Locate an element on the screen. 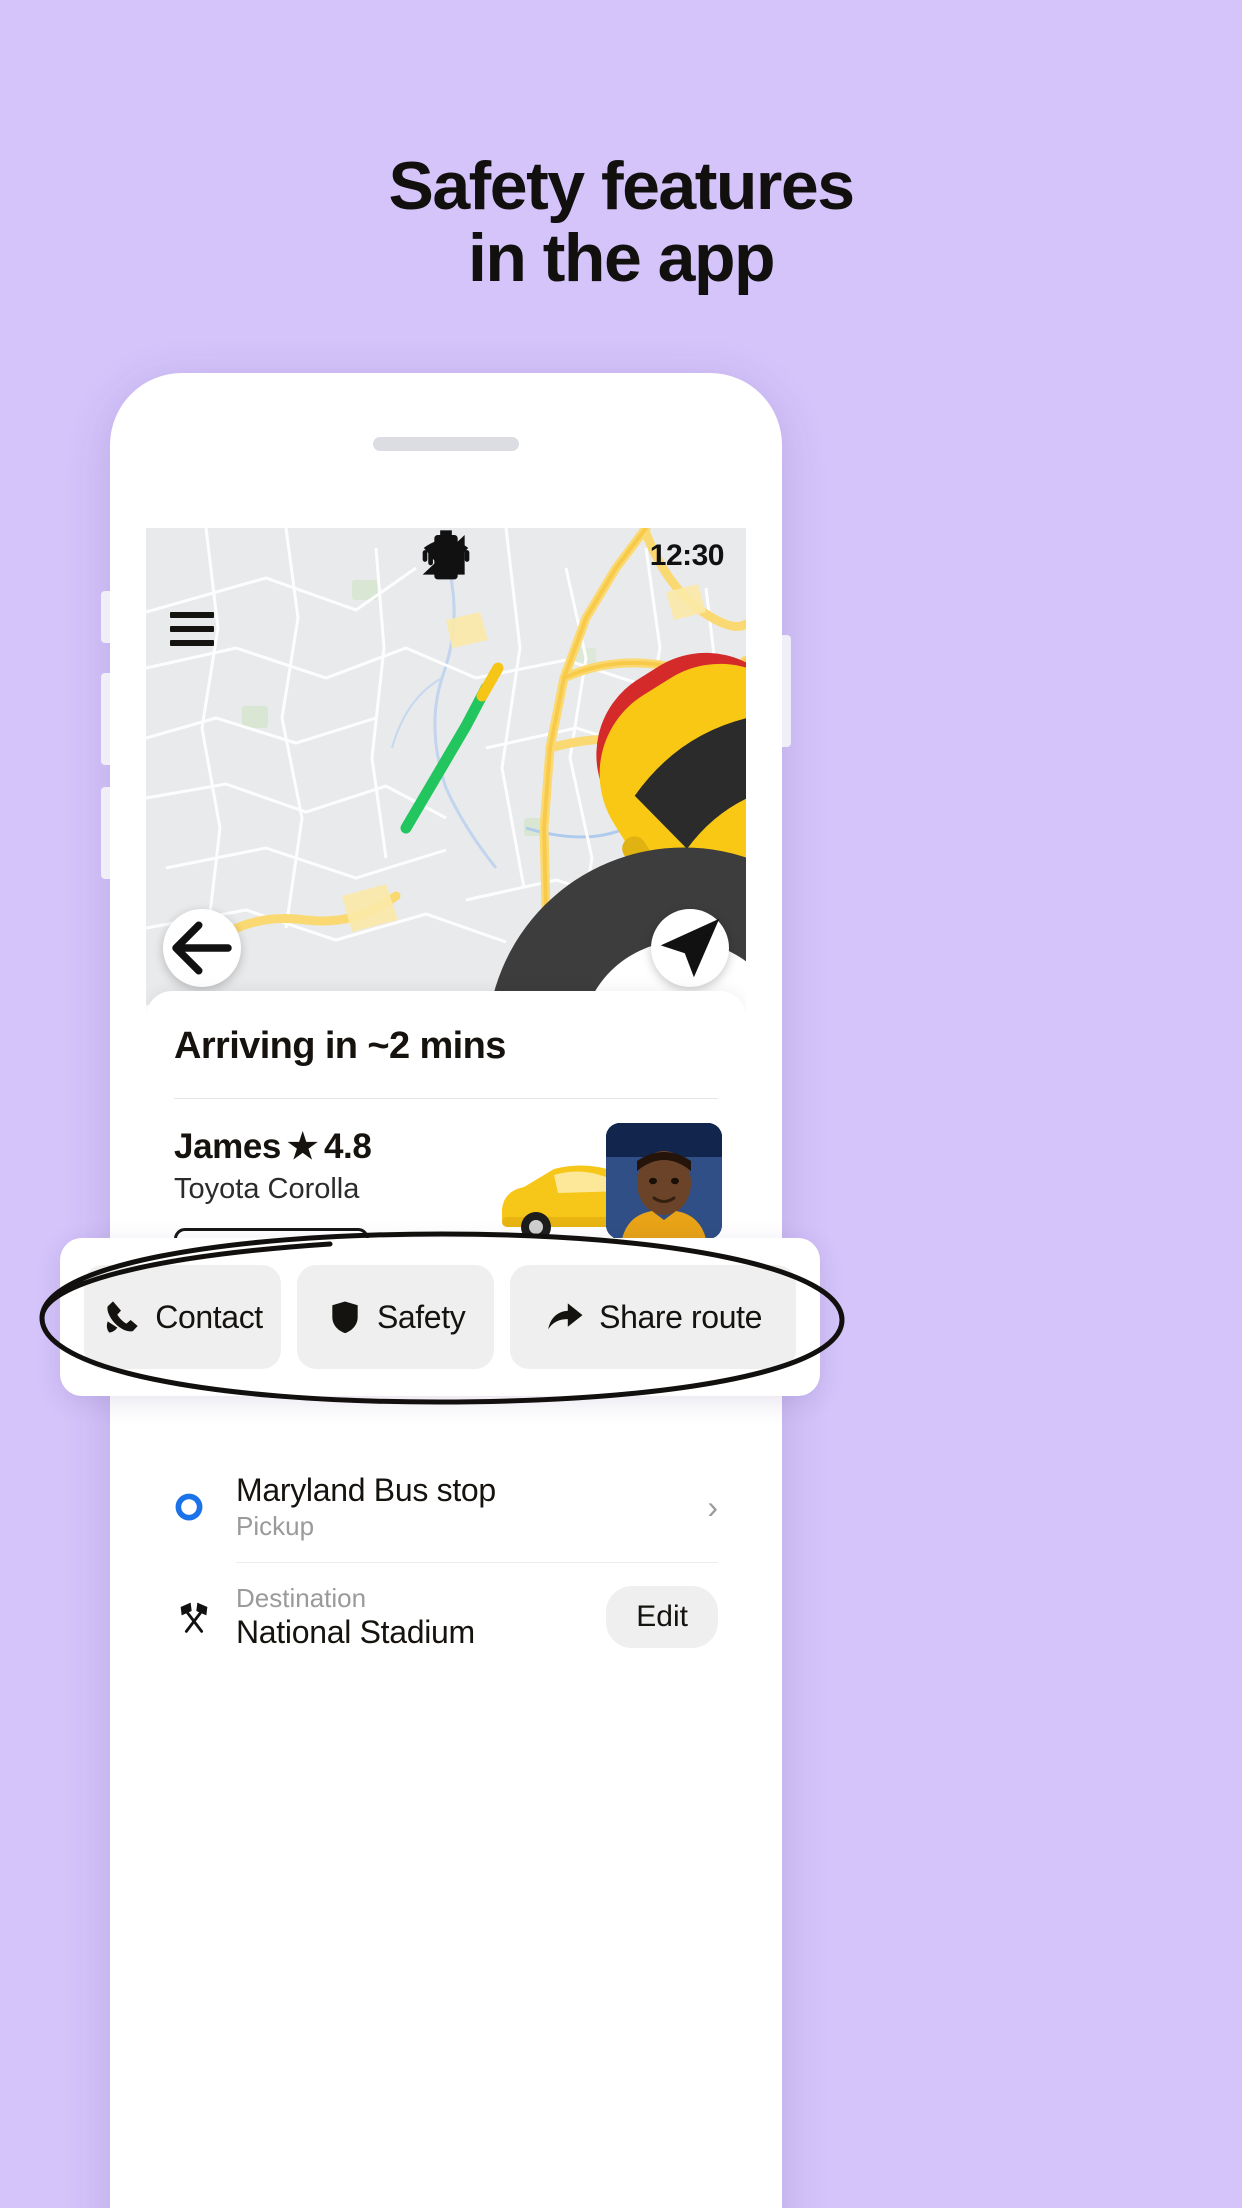  navigation-arrow-icon is located at coordinates (690, 948).